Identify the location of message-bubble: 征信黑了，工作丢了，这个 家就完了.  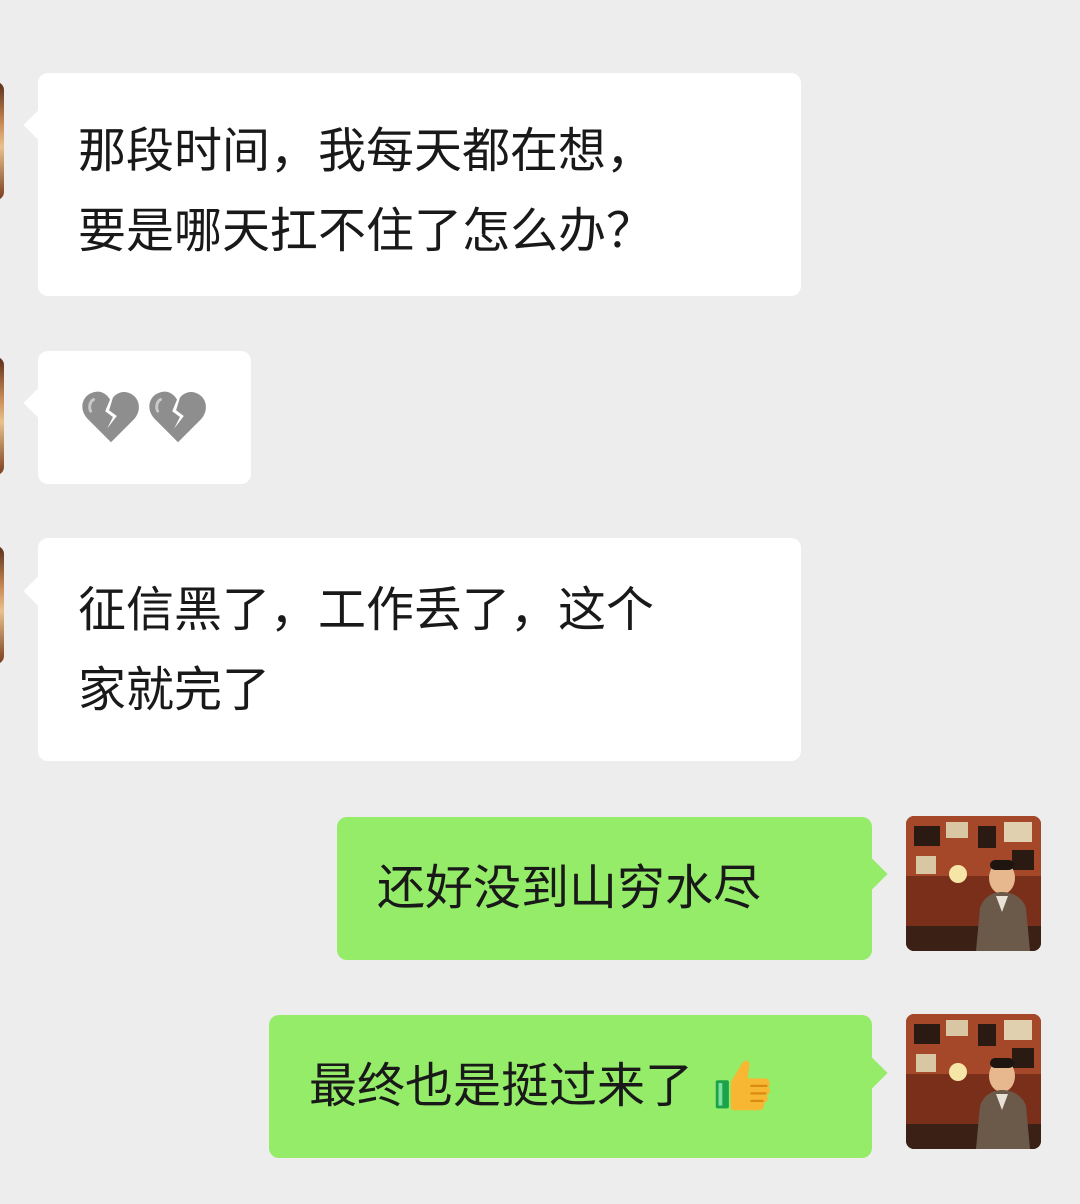
(419, 649).